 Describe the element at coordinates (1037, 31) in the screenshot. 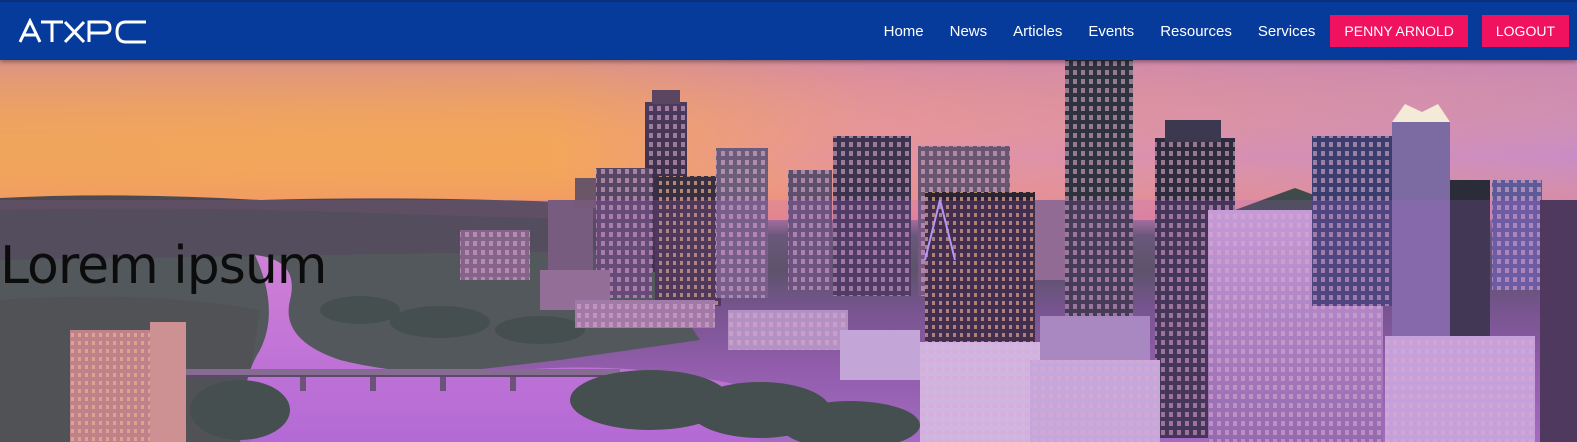

I see `nav-articles-link: Articles` at that location.